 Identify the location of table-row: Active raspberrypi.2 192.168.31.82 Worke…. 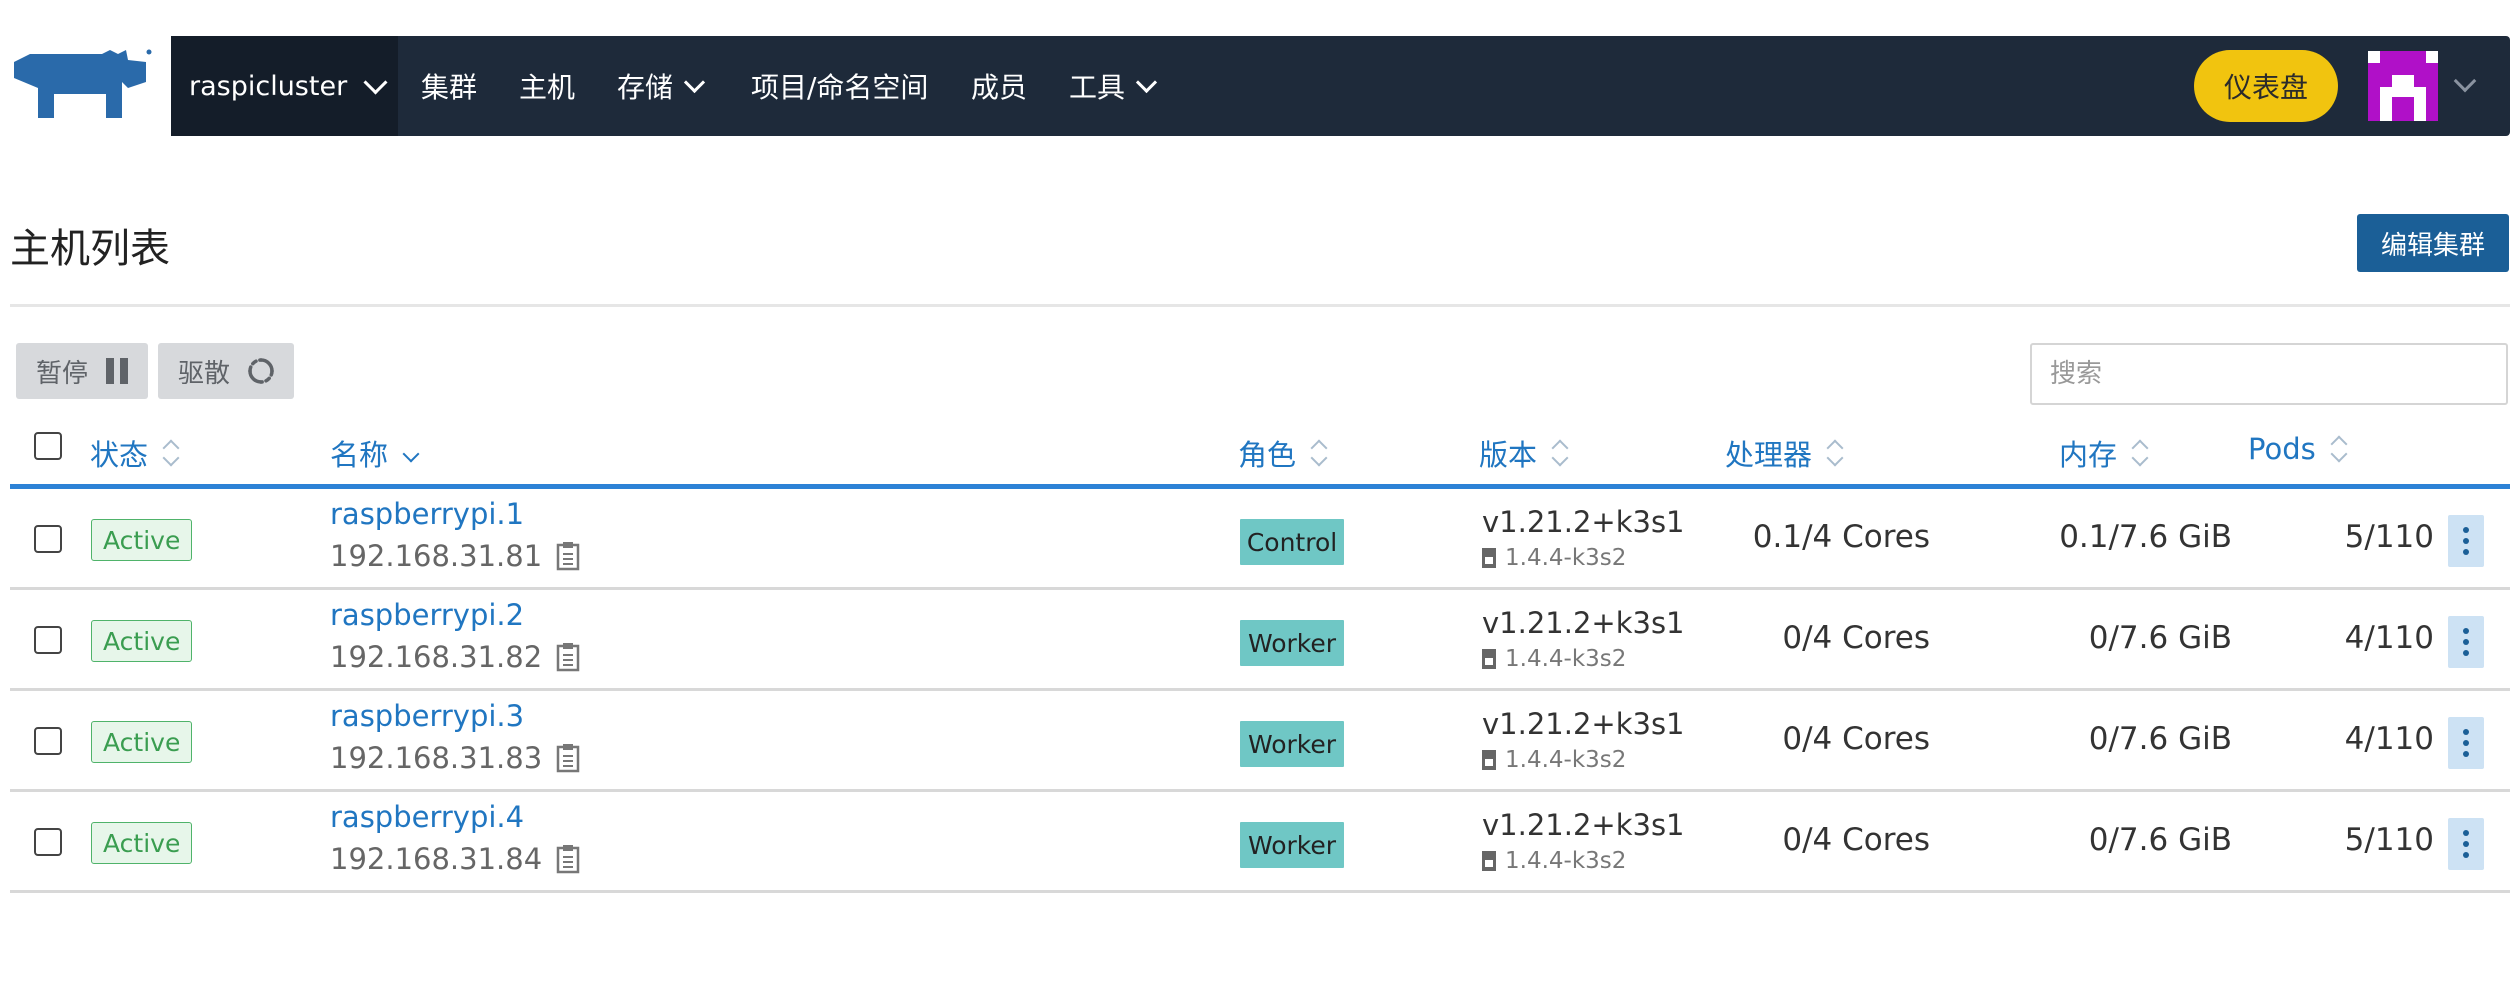
(1260, 640).